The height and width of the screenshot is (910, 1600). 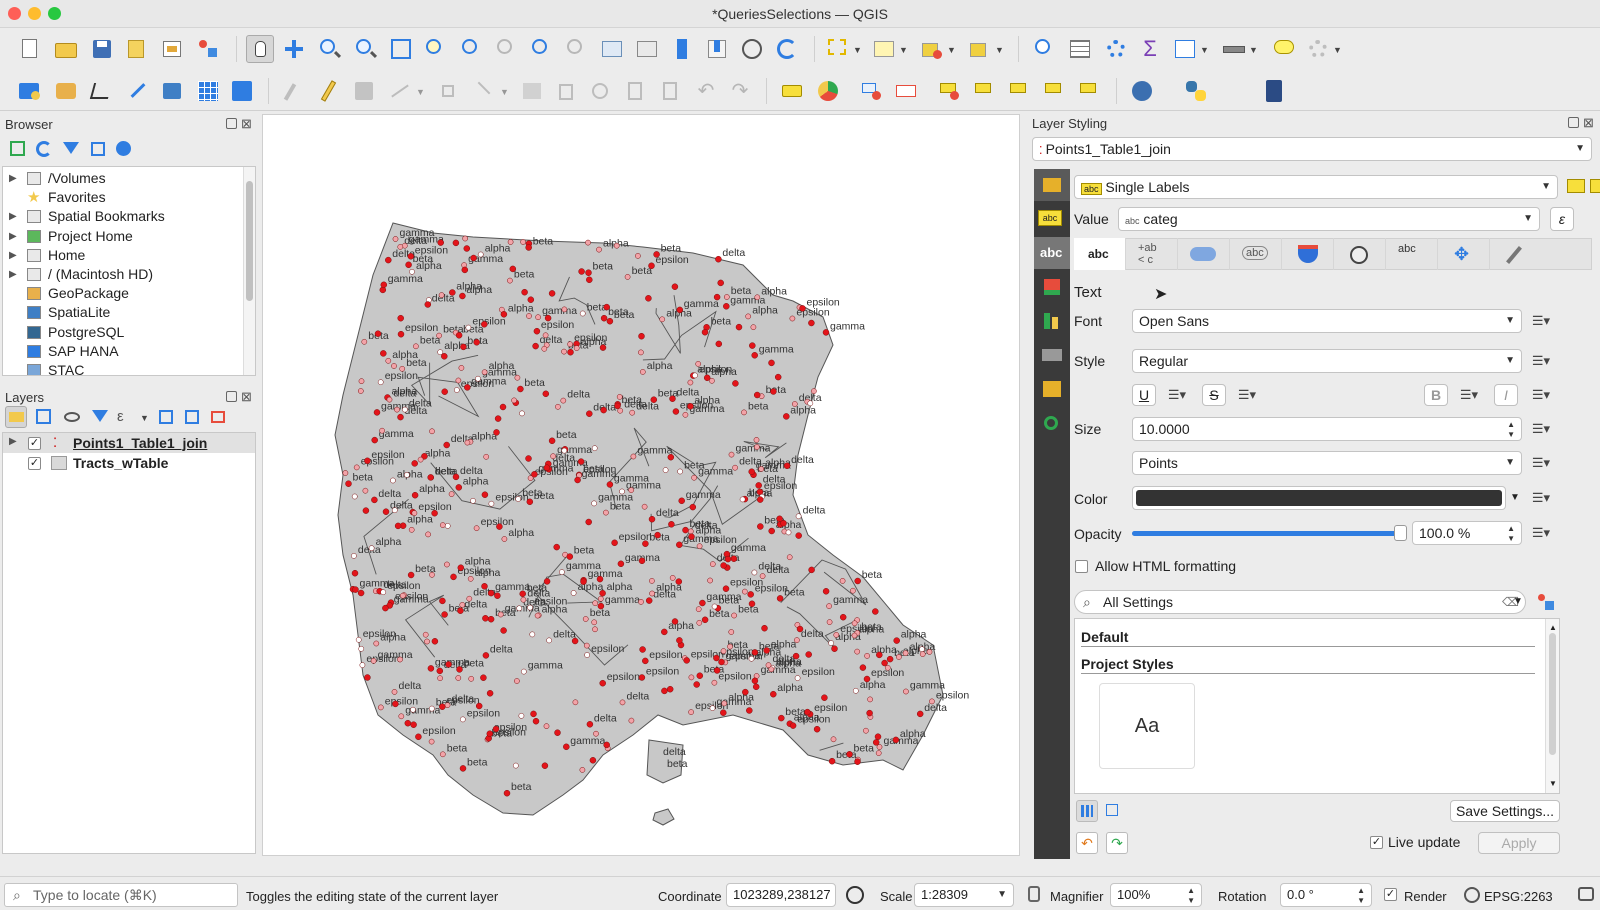 What do you see at coordinates (1087, 843) in the screenshot?
I see `undo-style-icon: ↶` at bounding box center [1087, 843].